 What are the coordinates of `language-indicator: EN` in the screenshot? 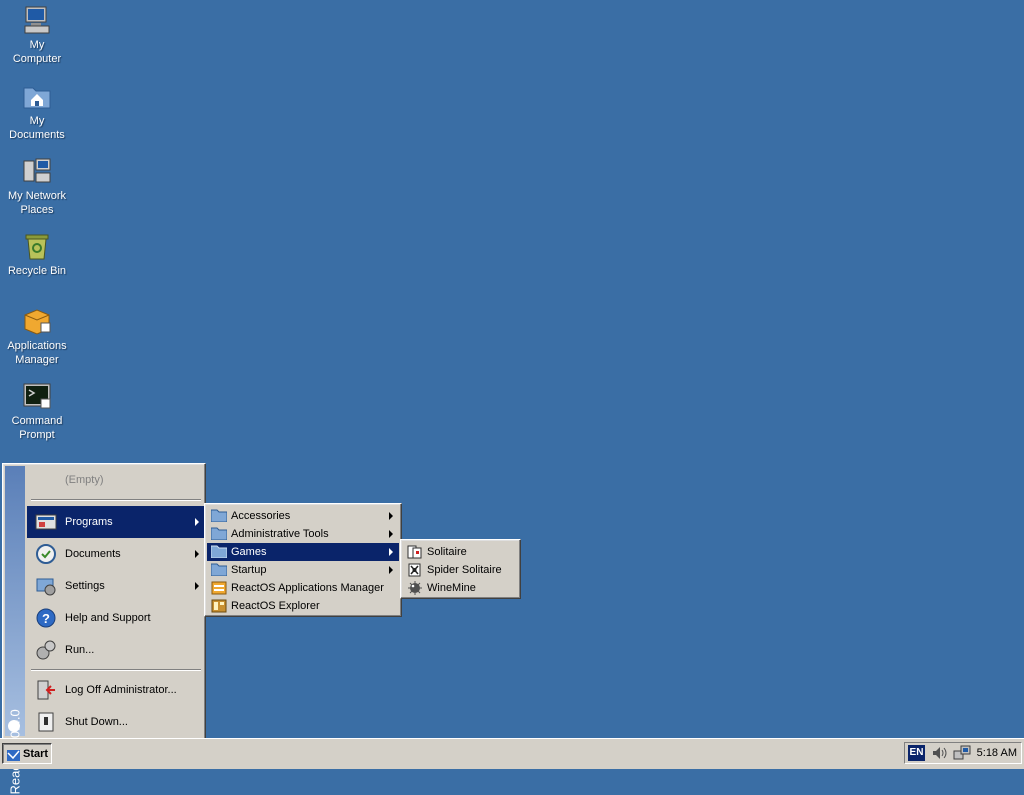 It's located at (916, 753).